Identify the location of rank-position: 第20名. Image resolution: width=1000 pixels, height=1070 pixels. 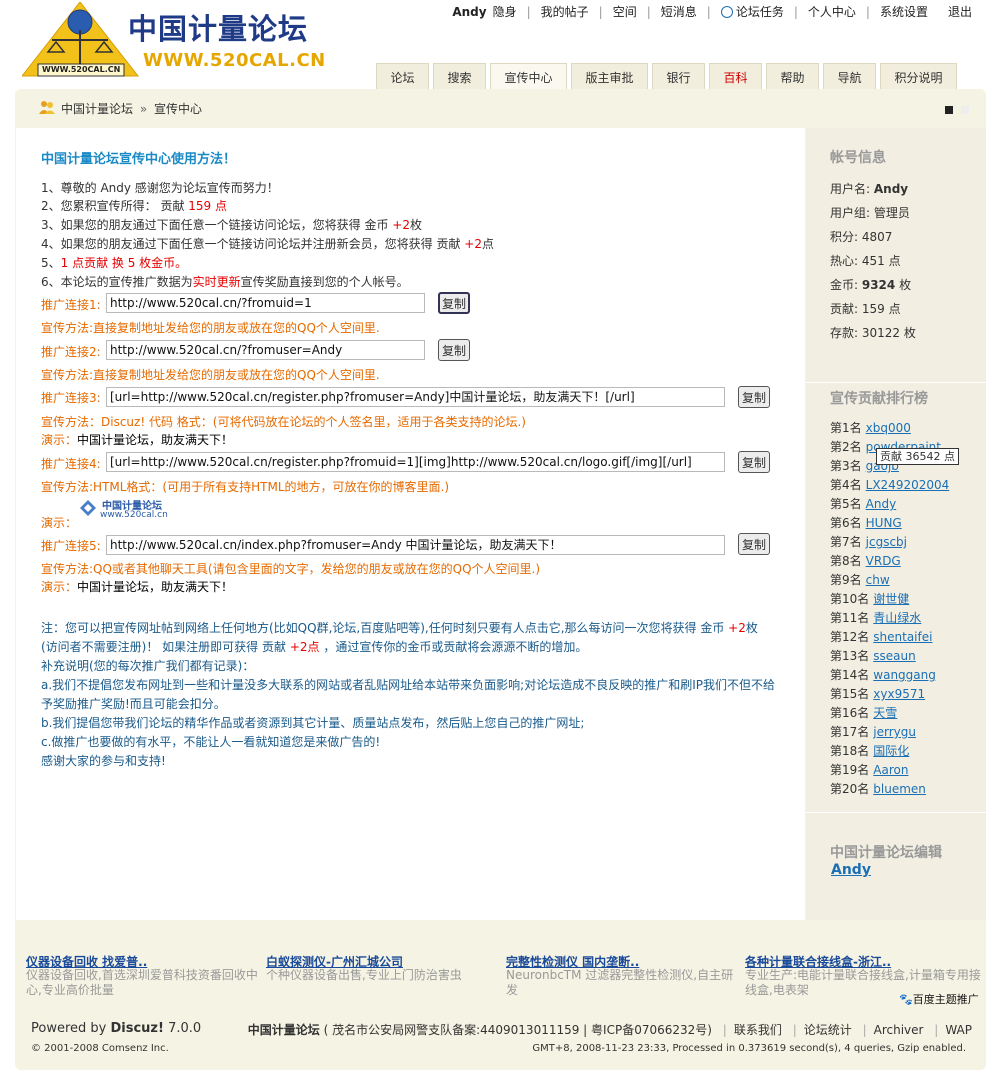
(850, 789).